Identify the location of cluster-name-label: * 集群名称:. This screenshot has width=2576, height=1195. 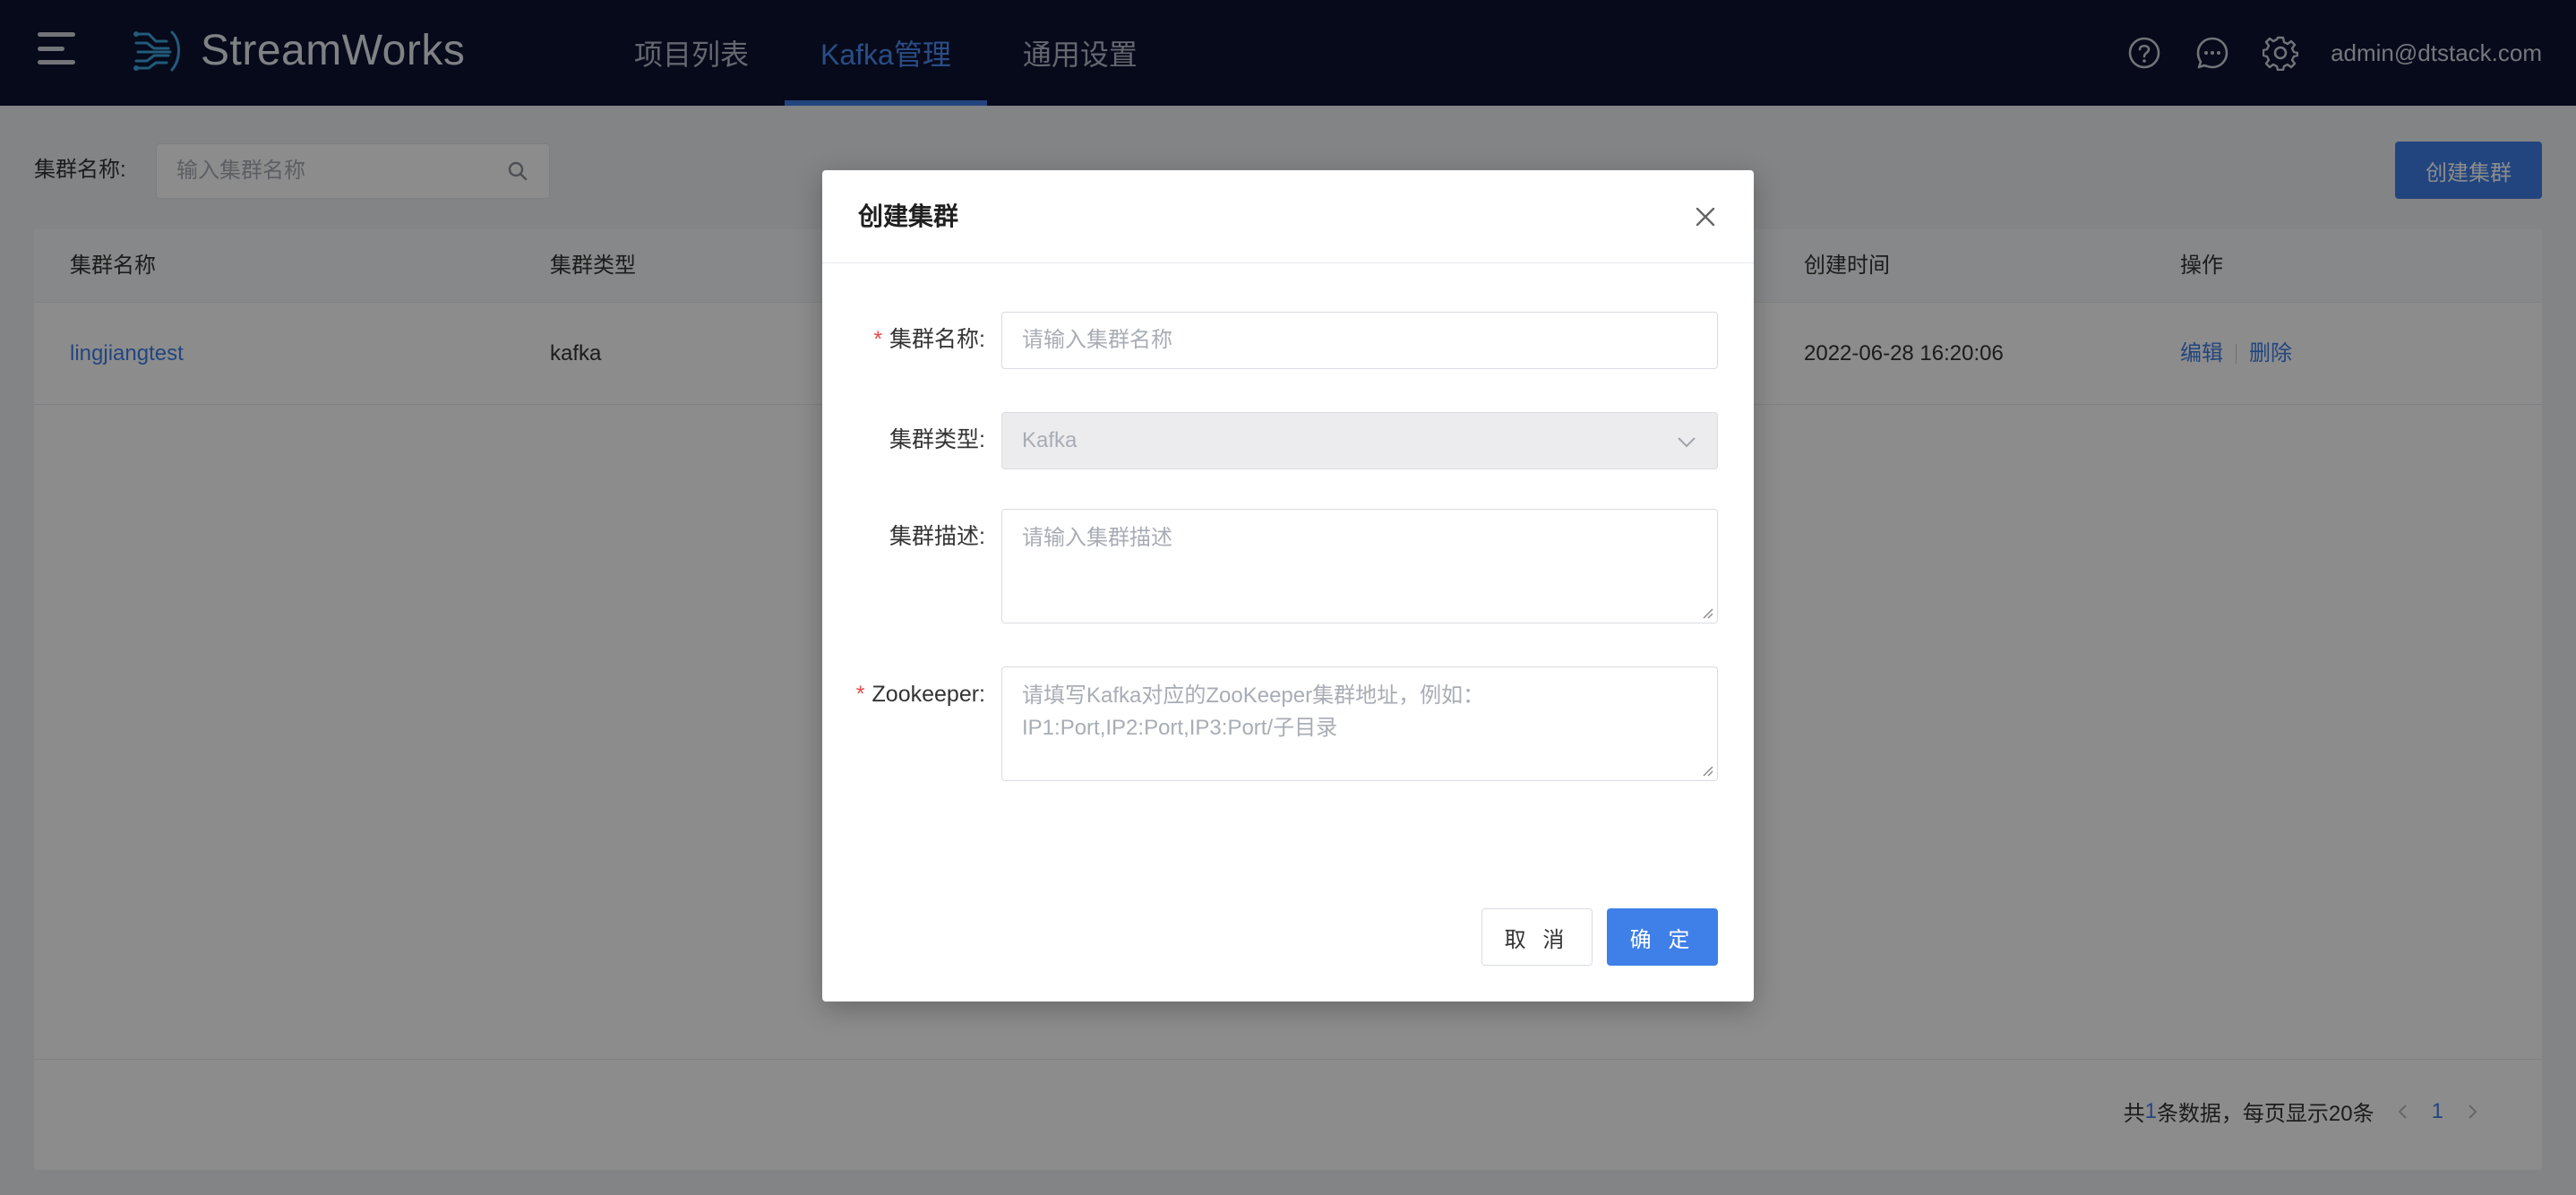
(929, 339).